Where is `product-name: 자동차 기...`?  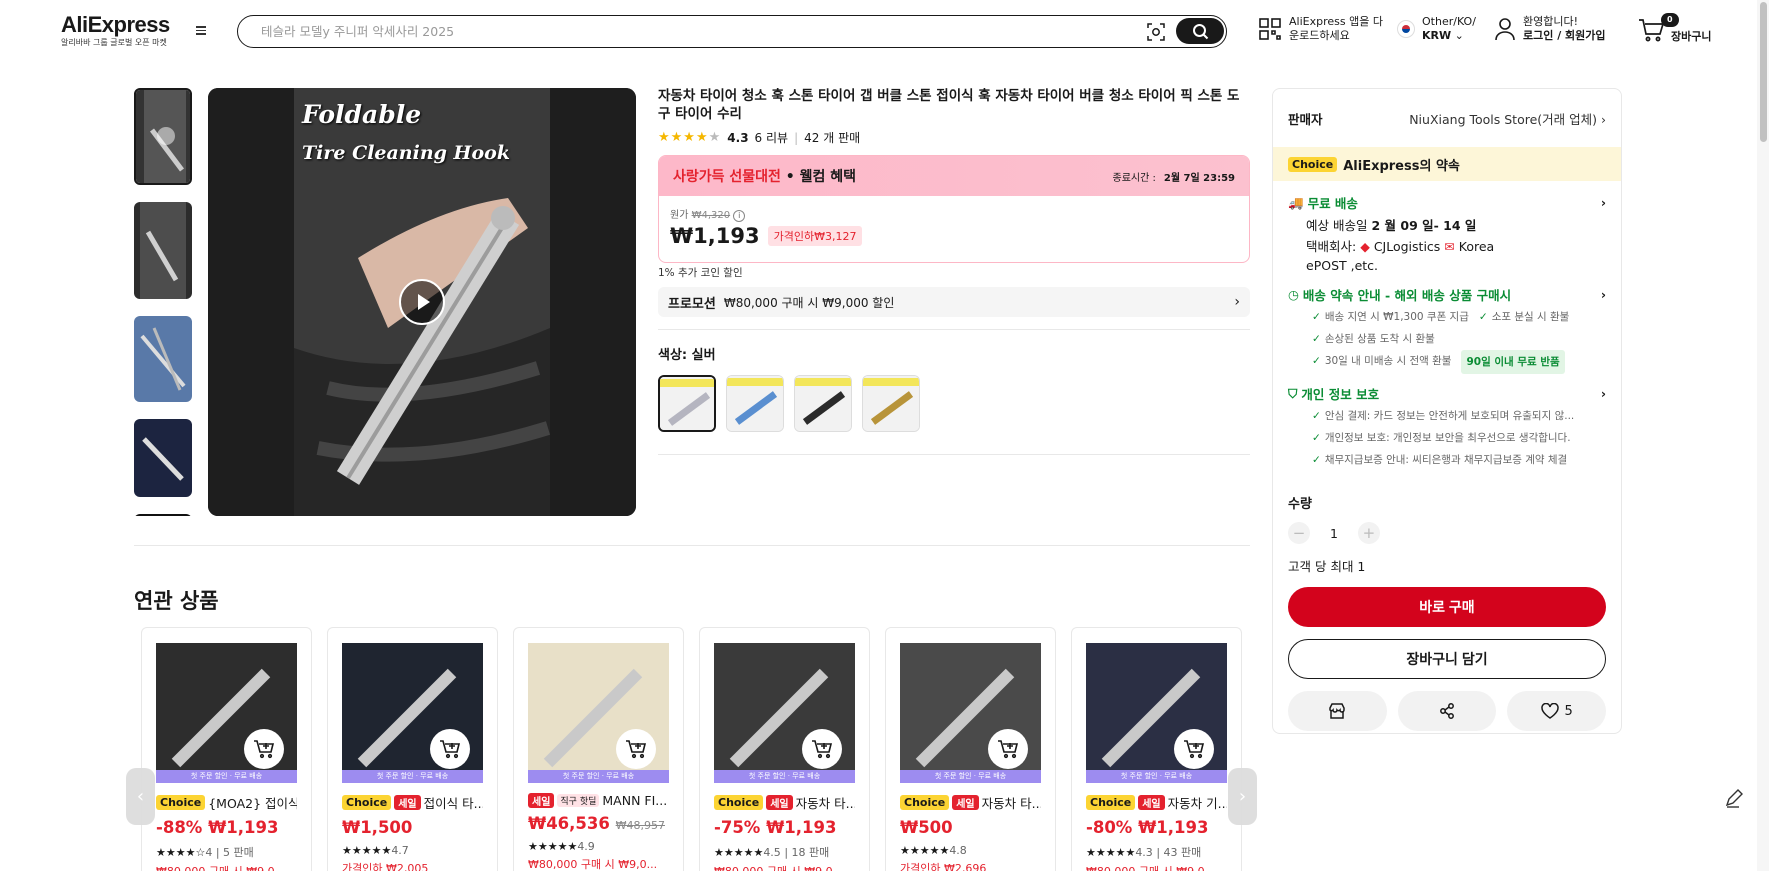 product-name: 자동차 기... is located at coordinates (1197, 803).